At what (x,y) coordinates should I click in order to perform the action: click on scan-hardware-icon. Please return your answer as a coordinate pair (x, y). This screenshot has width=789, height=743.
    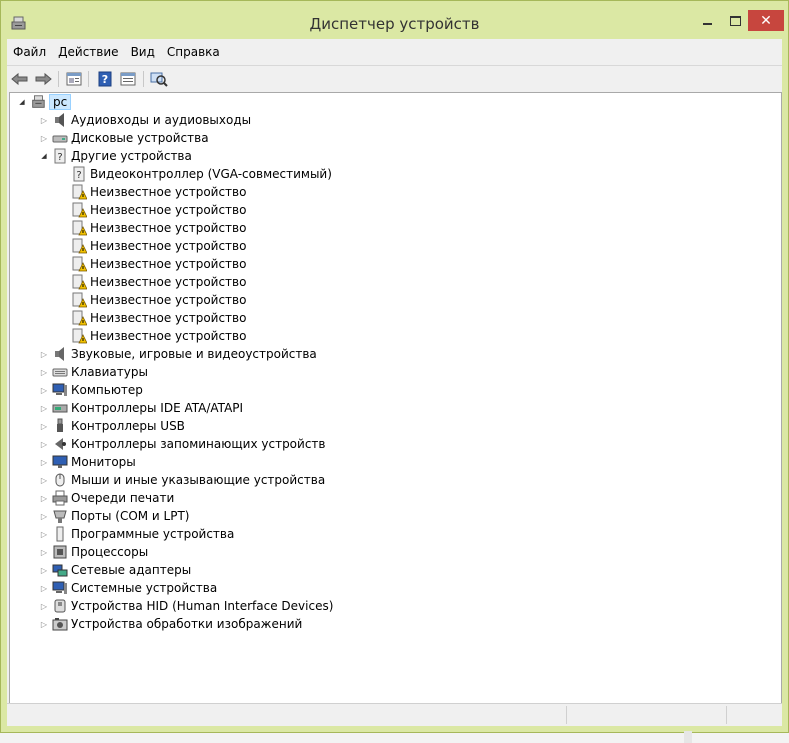
    Looking at the image, I should click on (159, 79).